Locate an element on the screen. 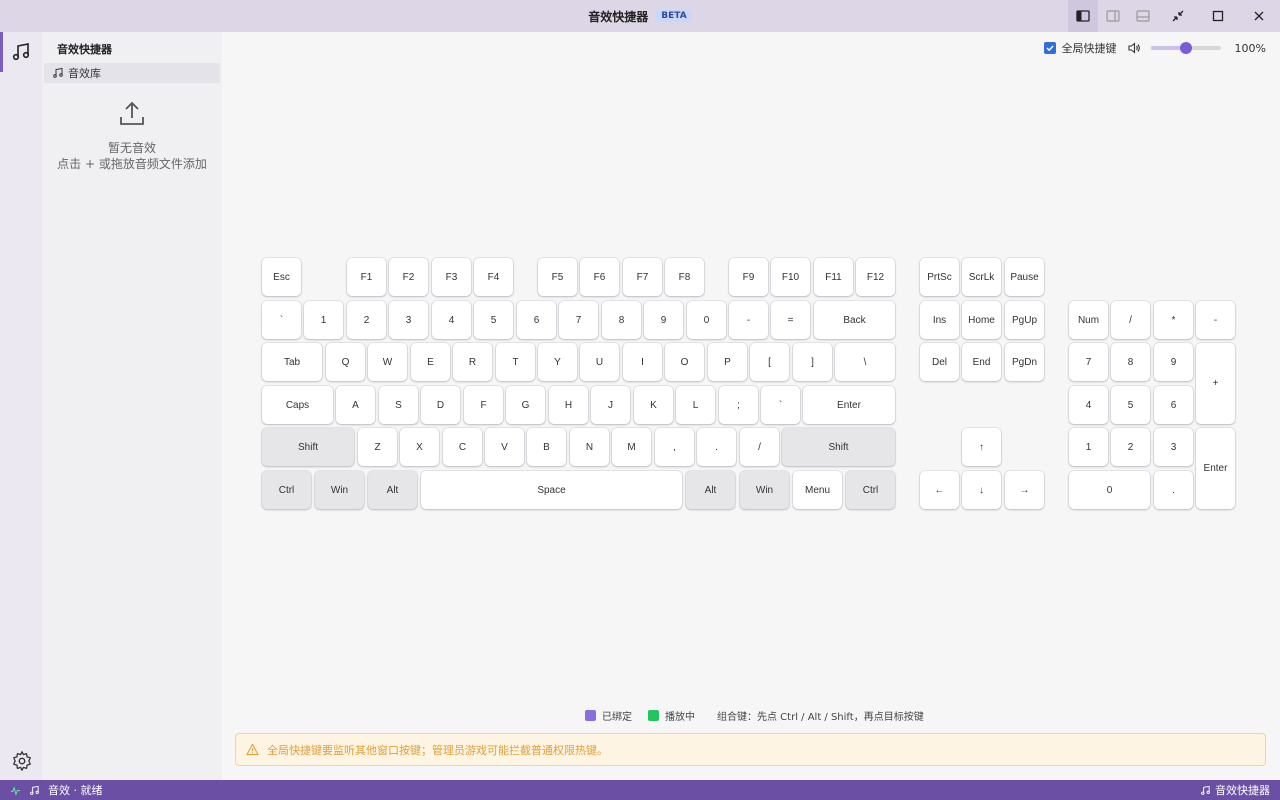 The width and height of the screenshot is (1280, 800). key-z: Z is located at coordinates (377, 447).